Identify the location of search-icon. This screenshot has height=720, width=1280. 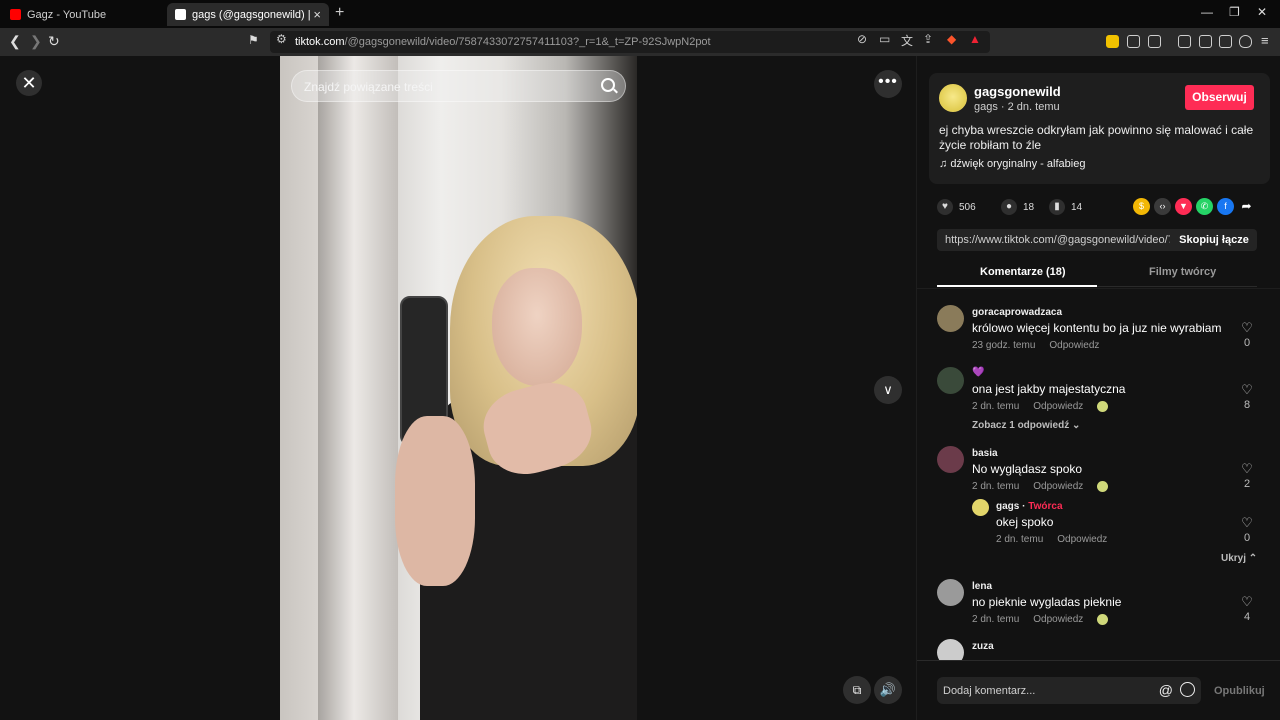
(608, 85).